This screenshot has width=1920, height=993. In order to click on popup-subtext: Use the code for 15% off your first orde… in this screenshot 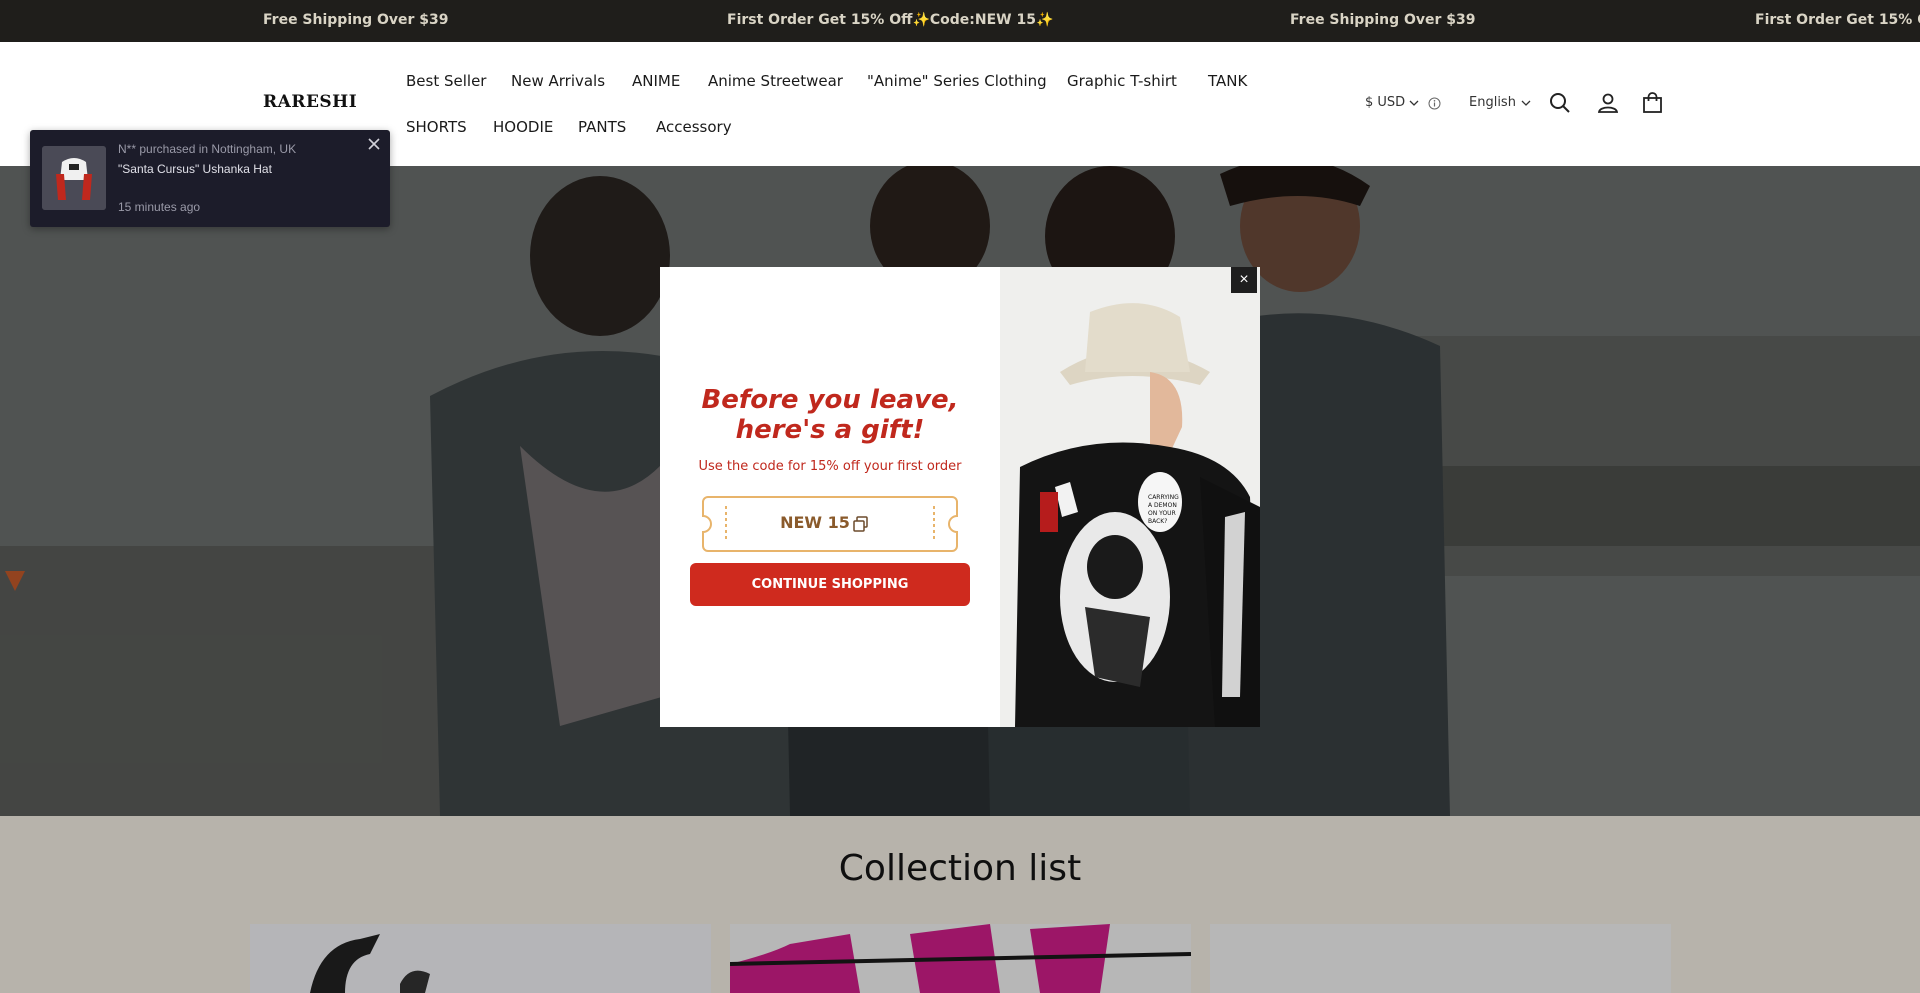, I will do `click(830, 466)`.